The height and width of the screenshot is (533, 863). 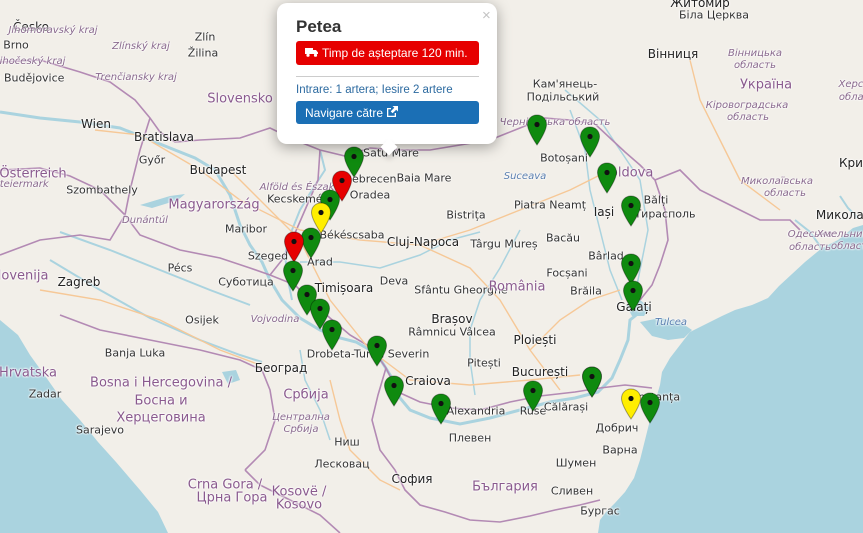 I want to click on map-label-country: България, so click(x=505, y=487).